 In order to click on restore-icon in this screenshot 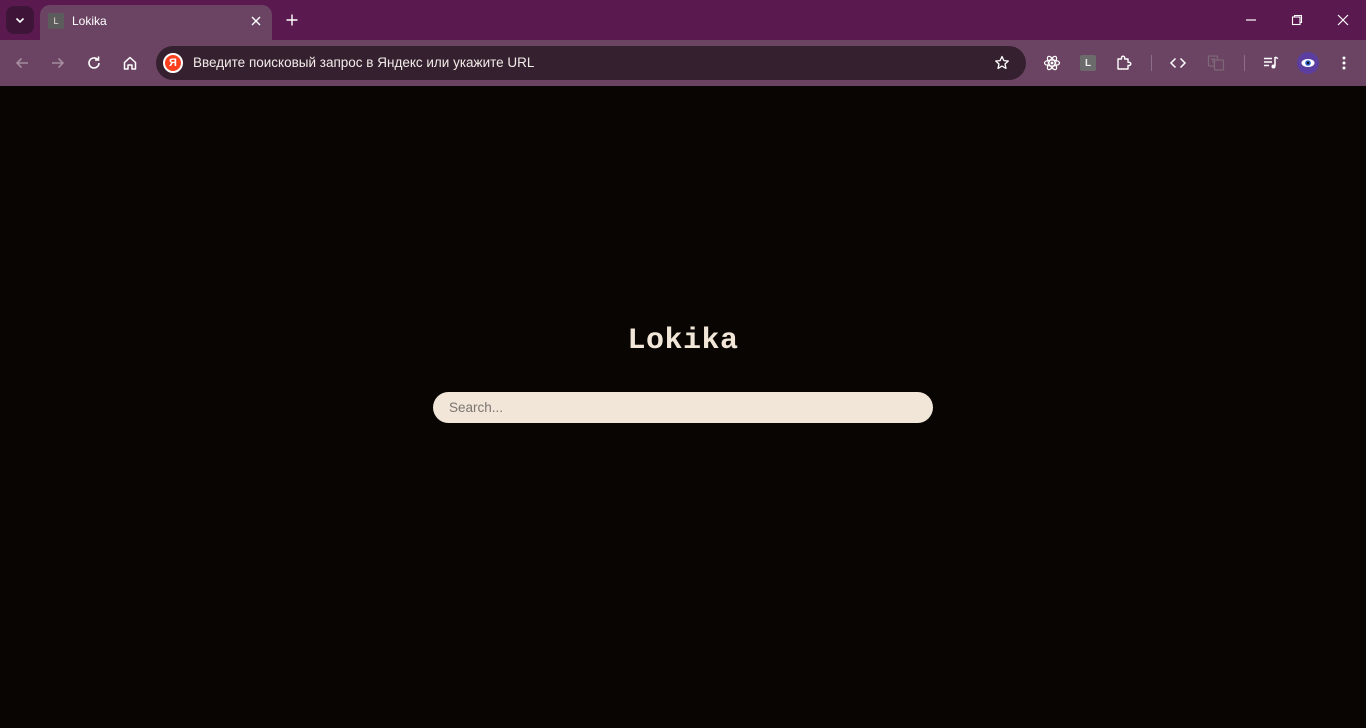, I will do `click(1297, 20)`.